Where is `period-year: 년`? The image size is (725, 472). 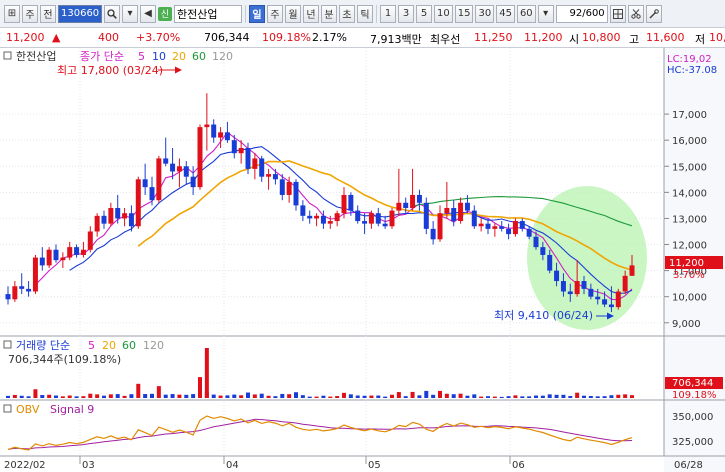
period-year: 년 is located at coordinates (311, 13).